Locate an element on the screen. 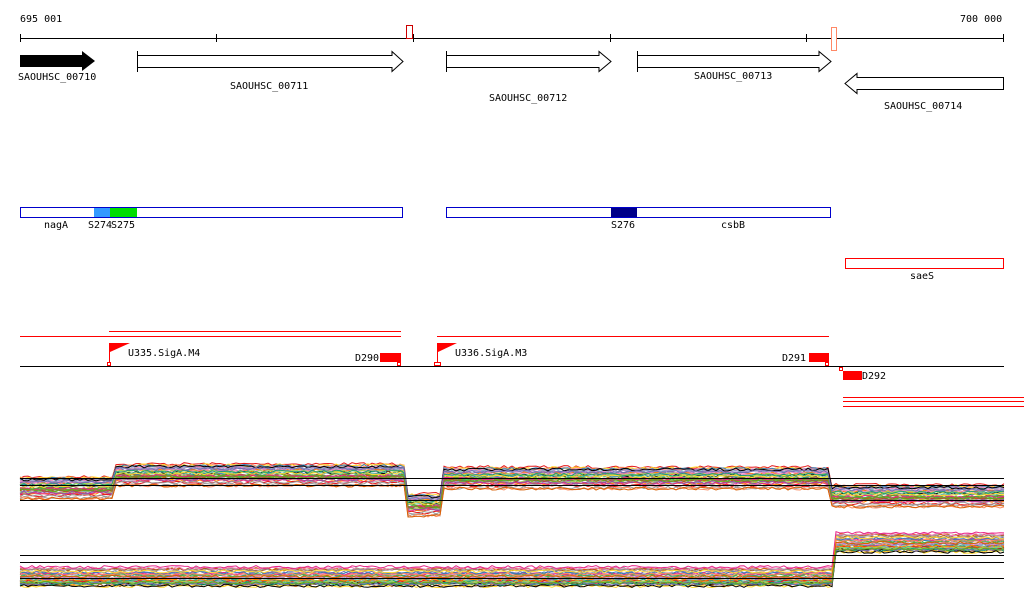 Image resolution: width=1024 pixels, height=611 pixels. promoter-U335: U335.SigA.M4 is located at coordinates (154, 354).